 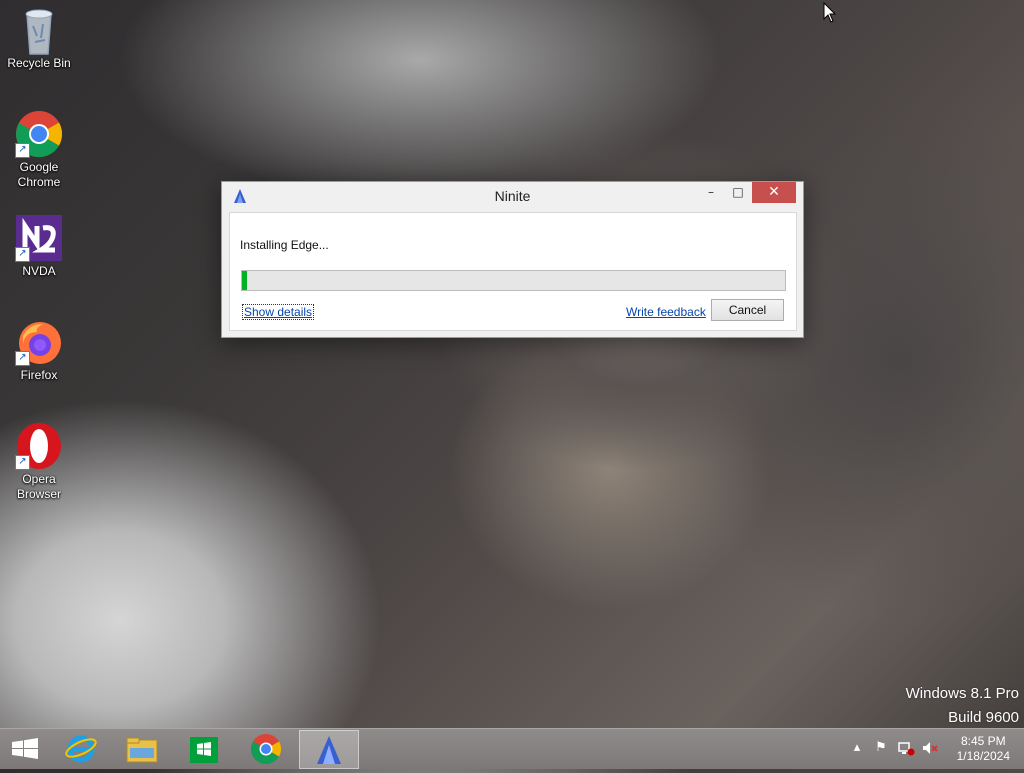 What do you see at coordinates (39, 342) in the screenshot?
I see `firefox-icon: ↗` at bounding box center [39, 342].